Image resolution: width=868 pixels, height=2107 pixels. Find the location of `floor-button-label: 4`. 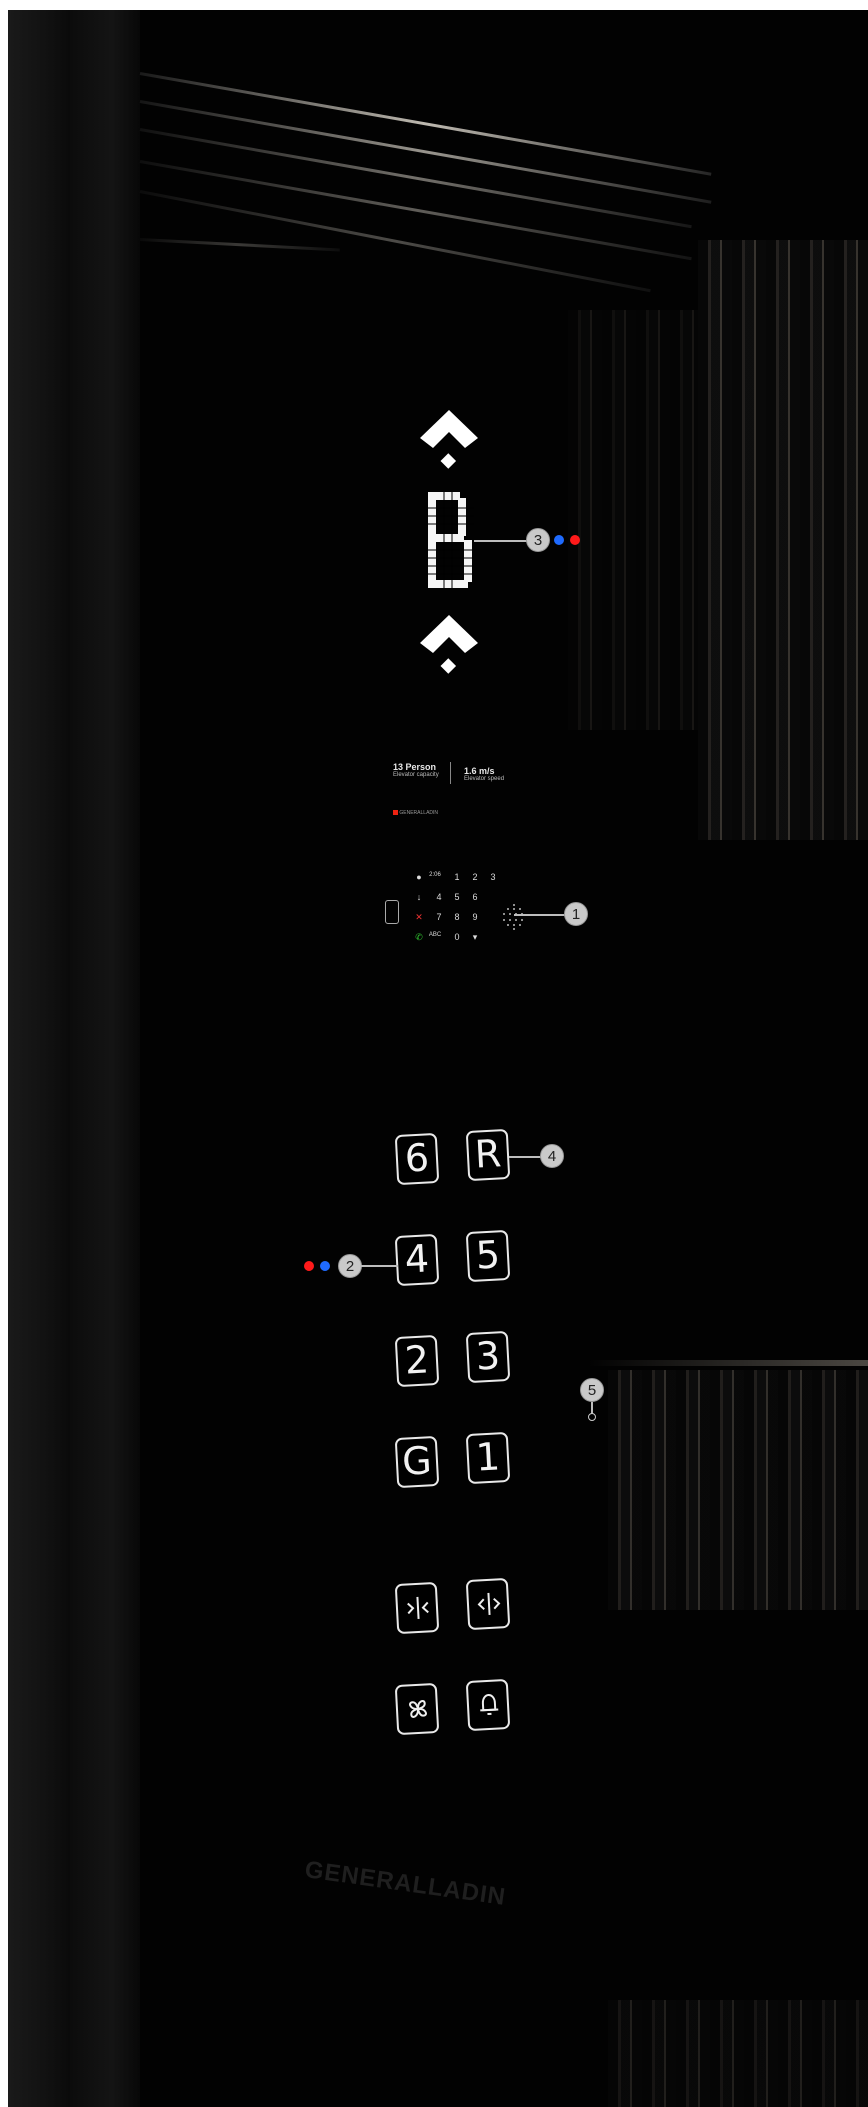

floor-button-label: 4 is located at coordinates (417, 1259).